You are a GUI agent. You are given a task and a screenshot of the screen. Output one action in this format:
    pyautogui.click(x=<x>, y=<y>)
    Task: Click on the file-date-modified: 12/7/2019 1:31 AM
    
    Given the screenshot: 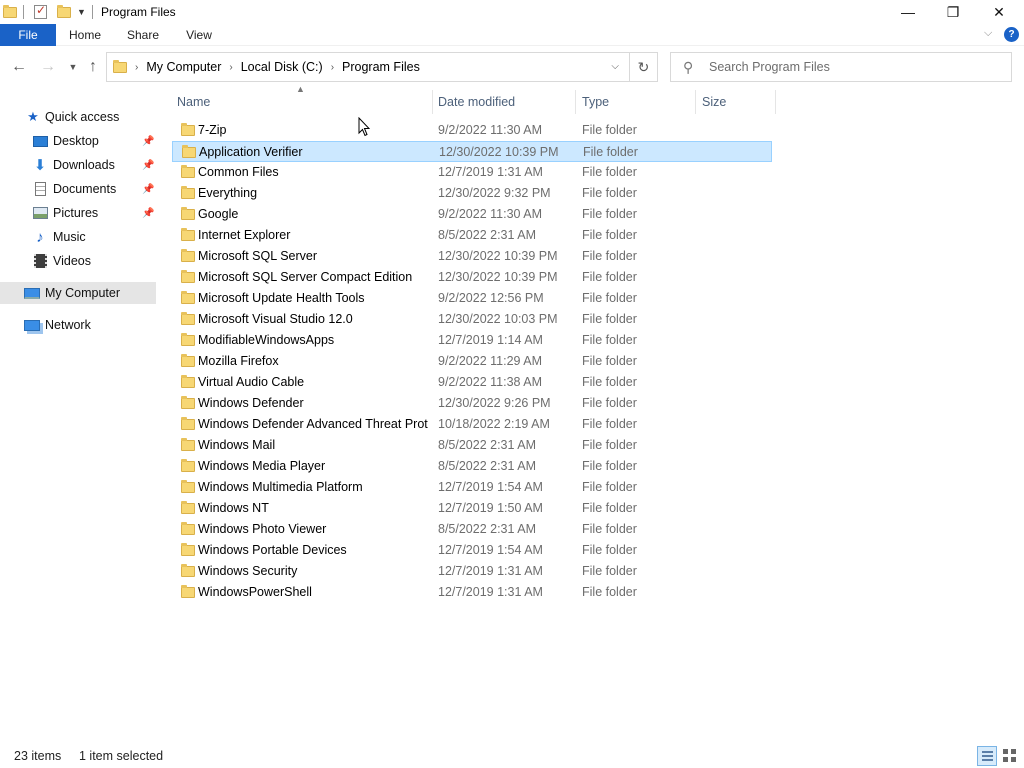 What is the action you would take?
    pyautogui.click(x=490, y=592)
    